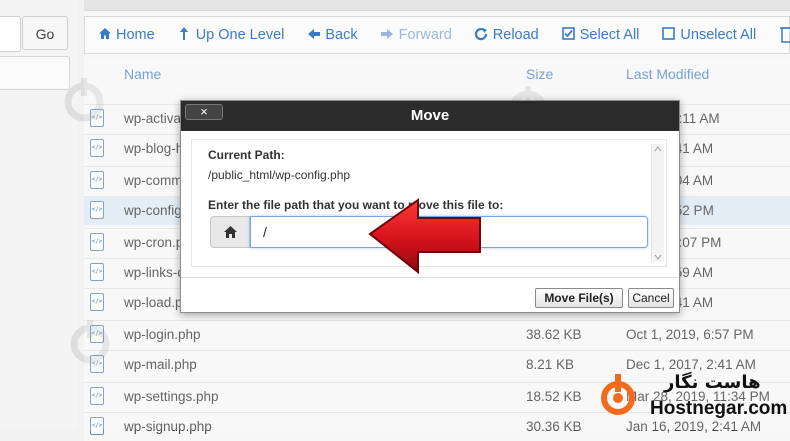  What do you see at coordinates (204, 112) in the screenshot?
I see `close-button: ×` at bounding box center [204, 112].